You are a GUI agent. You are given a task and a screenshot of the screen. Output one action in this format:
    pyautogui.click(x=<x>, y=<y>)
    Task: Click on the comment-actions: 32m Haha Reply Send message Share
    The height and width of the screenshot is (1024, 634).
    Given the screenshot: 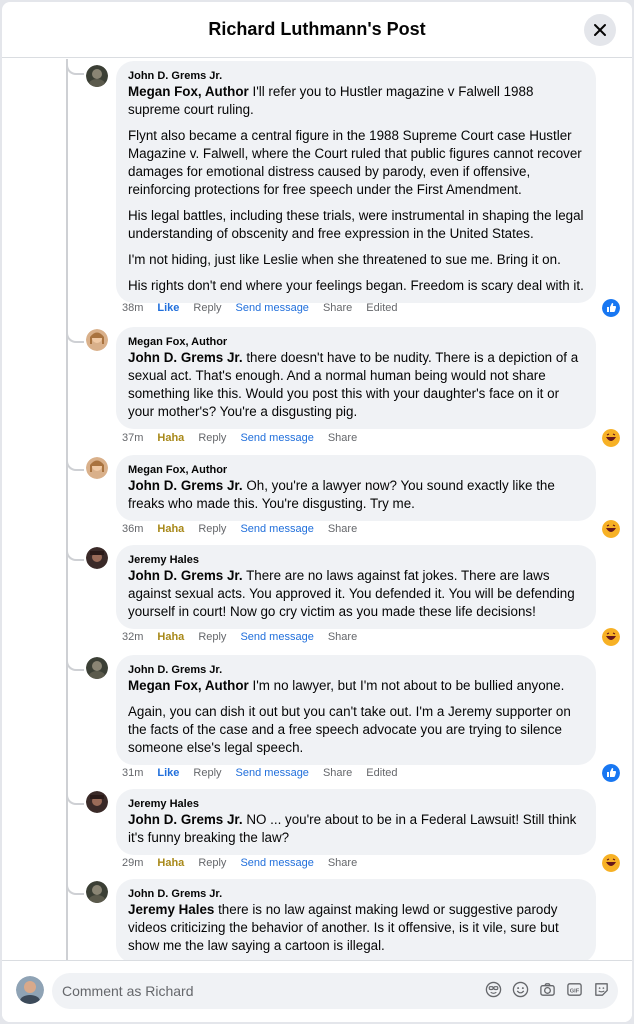 What is the action you would take?
    pyautogui.click(x=239, y=637)
    